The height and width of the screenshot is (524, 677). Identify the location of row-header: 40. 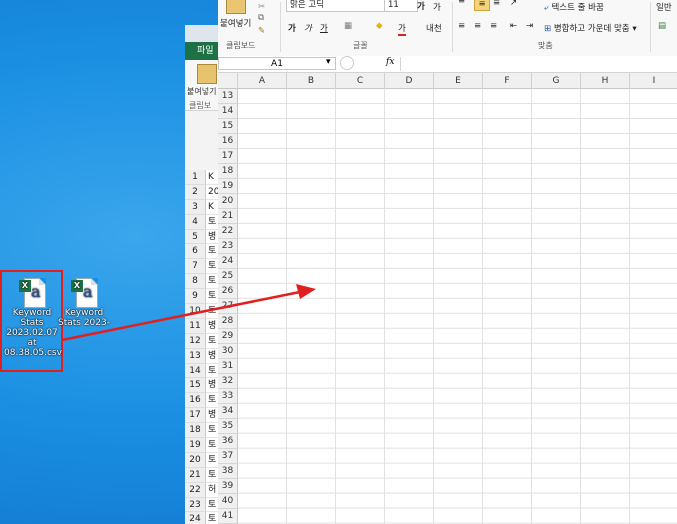
(228, 501).